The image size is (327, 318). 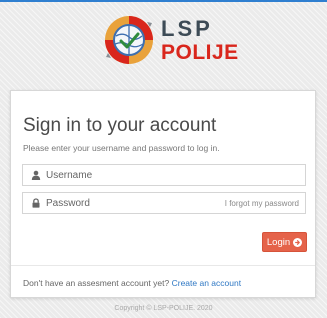 I want to click on card-divider, so click(x=163, y=265).